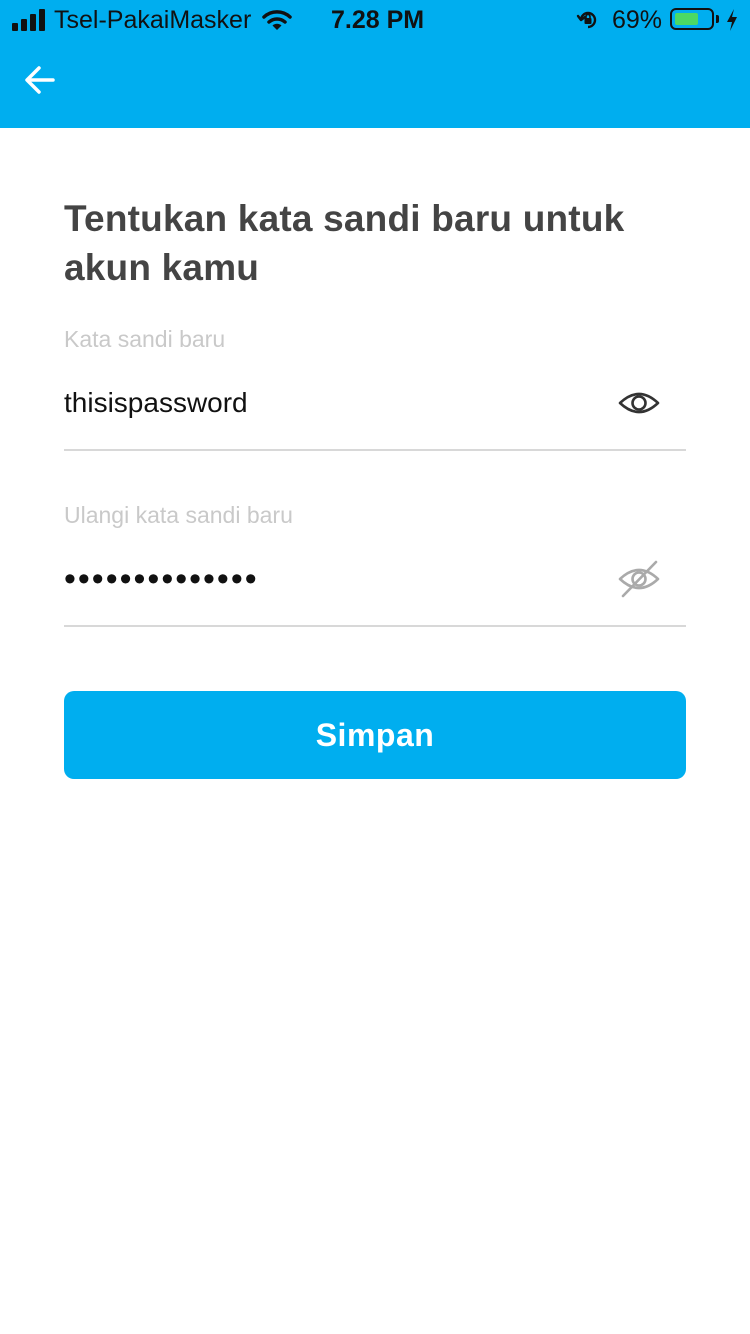 The image size is (750, 1334). Describe the element at coordinates (178, 515) in the screenshot. I see `repeat-password-label: Ulangi kata sandi baru` at that location.